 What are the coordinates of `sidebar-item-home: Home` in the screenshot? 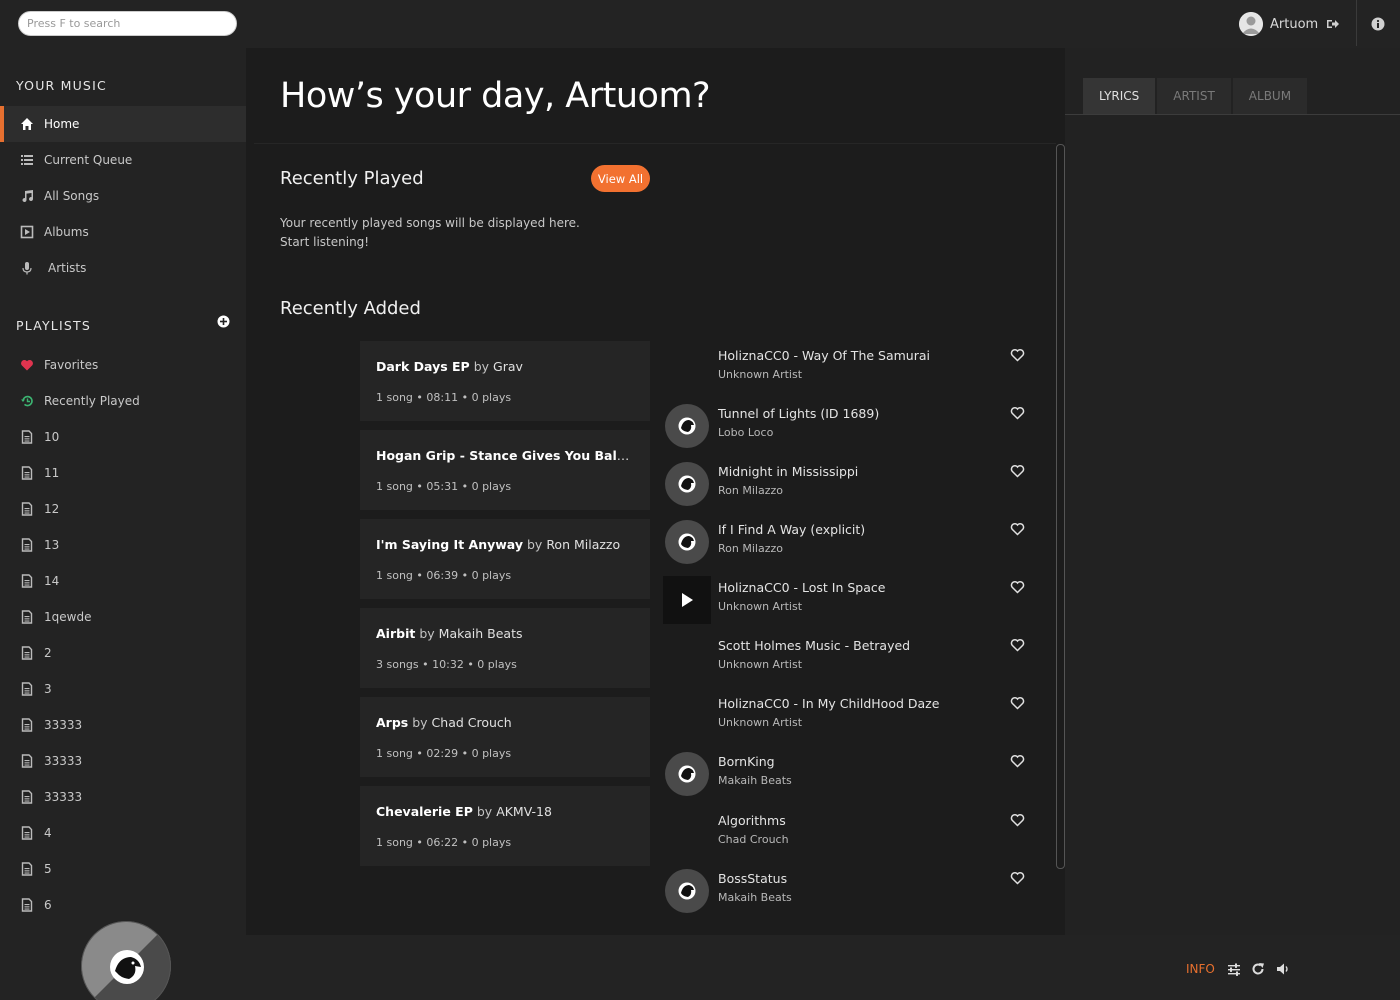 It's located at (123, 124).